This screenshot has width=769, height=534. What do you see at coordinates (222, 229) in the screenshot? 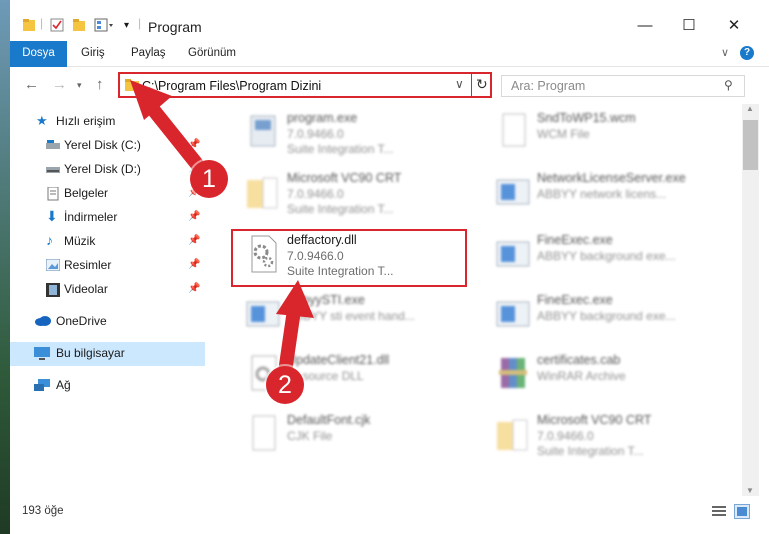
I see `annotation-arrows` at bounding box center [222, 229].